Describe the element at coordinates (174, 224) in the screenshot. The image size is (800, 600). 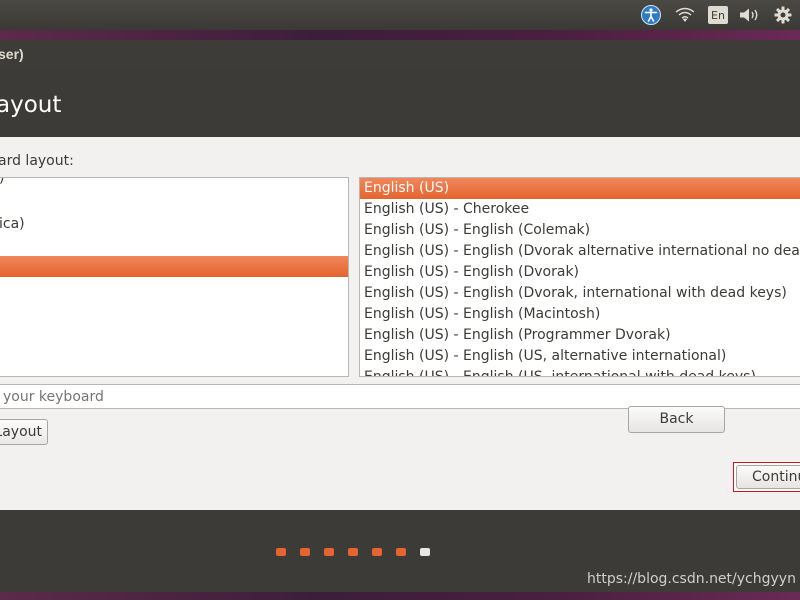
I see `layout-list-item: ica)` at that location.